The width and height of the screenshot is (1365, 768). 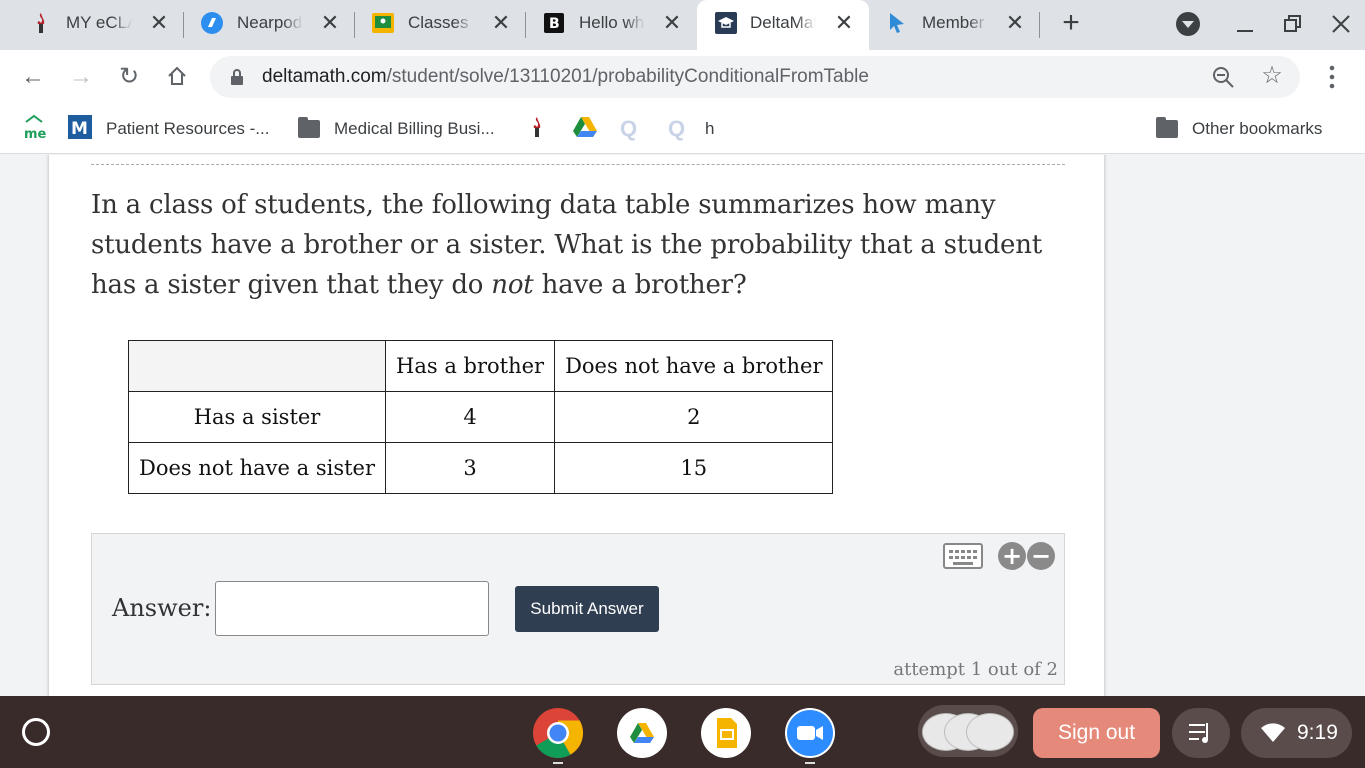 I want to click on new-tab-icon: +, so click(x=1071, y=23).